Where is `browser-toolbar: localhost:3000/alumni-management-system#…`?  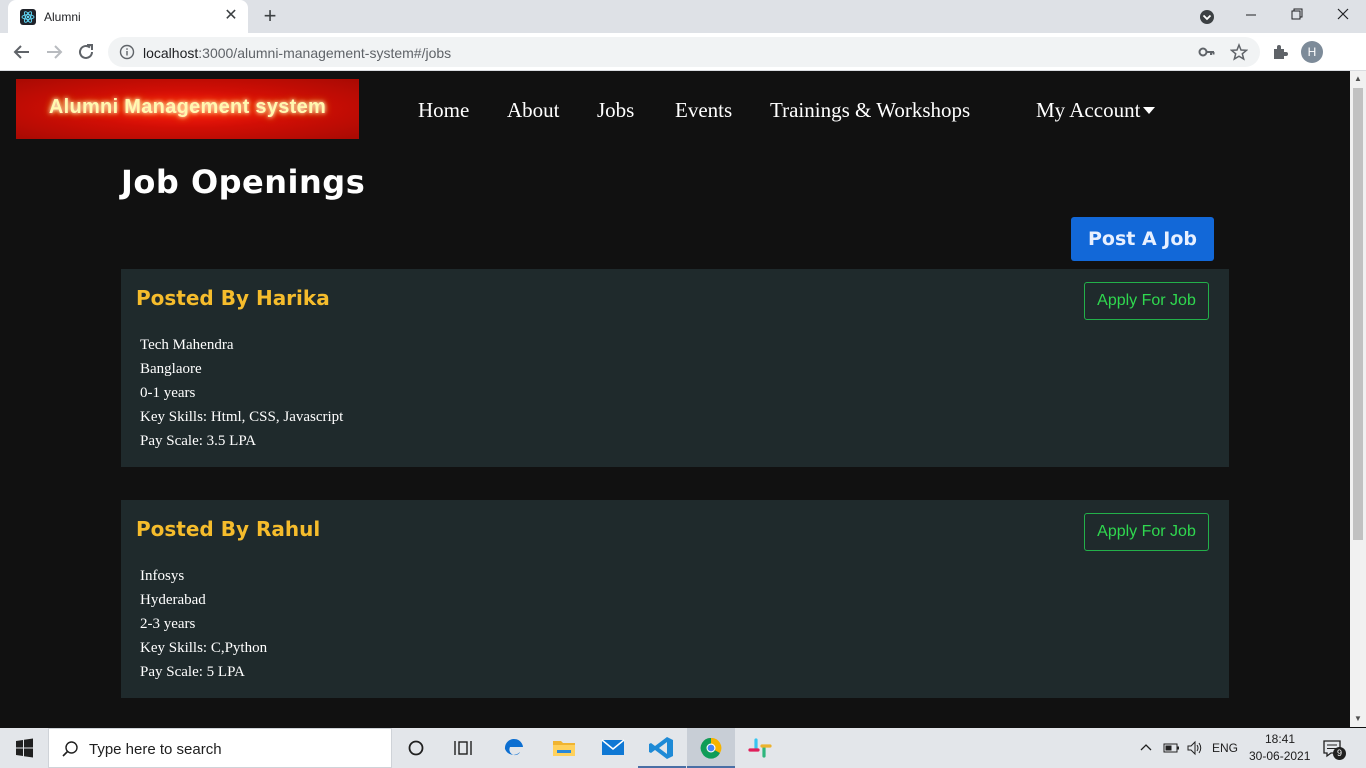
browser-toolbar: localhost:3000/alumni-management-system#… is located at coordinates (683, 52).